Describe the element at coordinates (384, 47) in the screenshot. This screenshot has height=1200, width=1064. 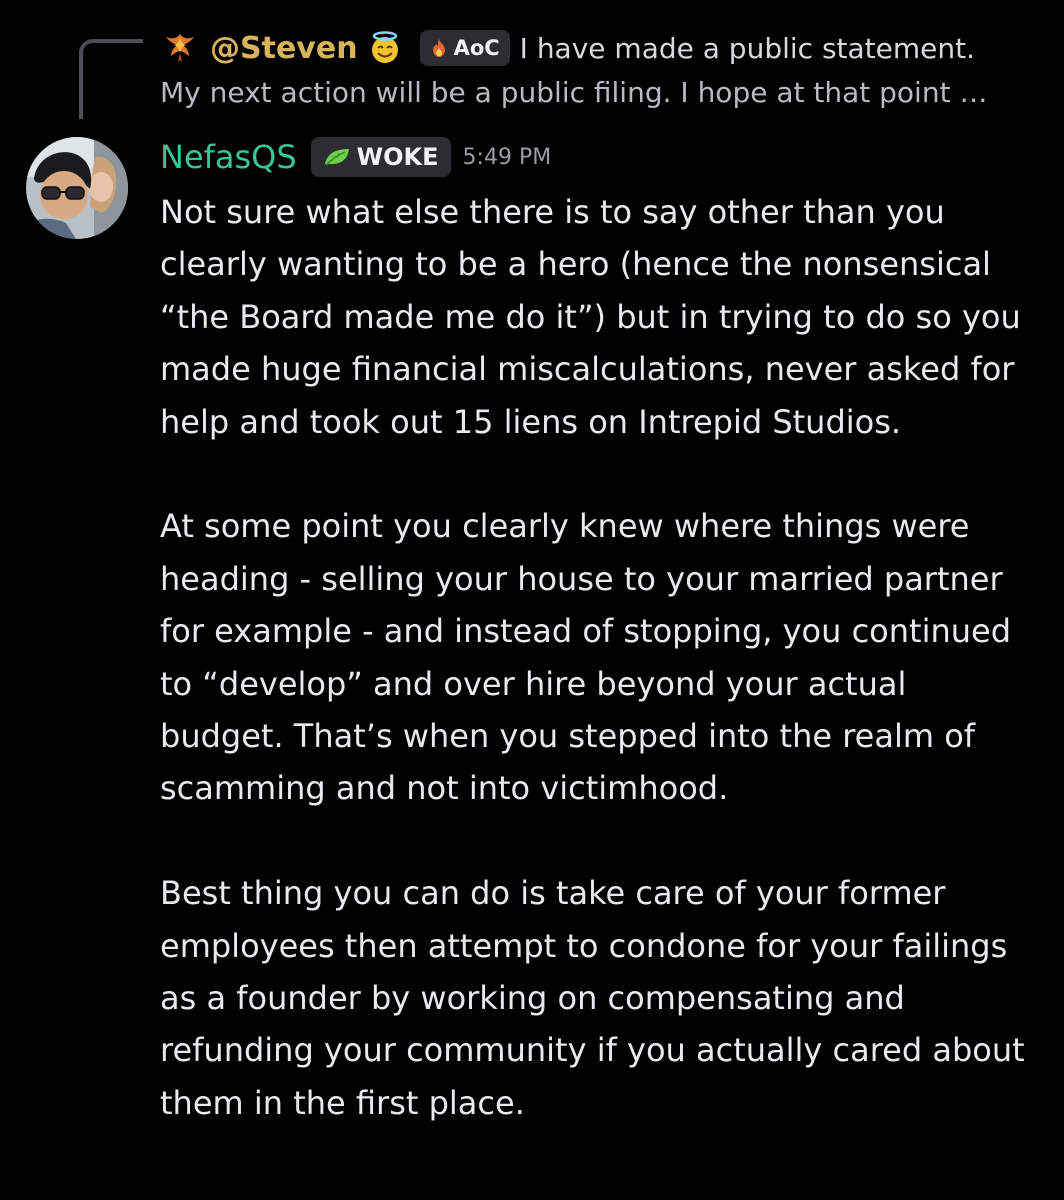
I see `smiling-face-with-halo-icon` at that location.